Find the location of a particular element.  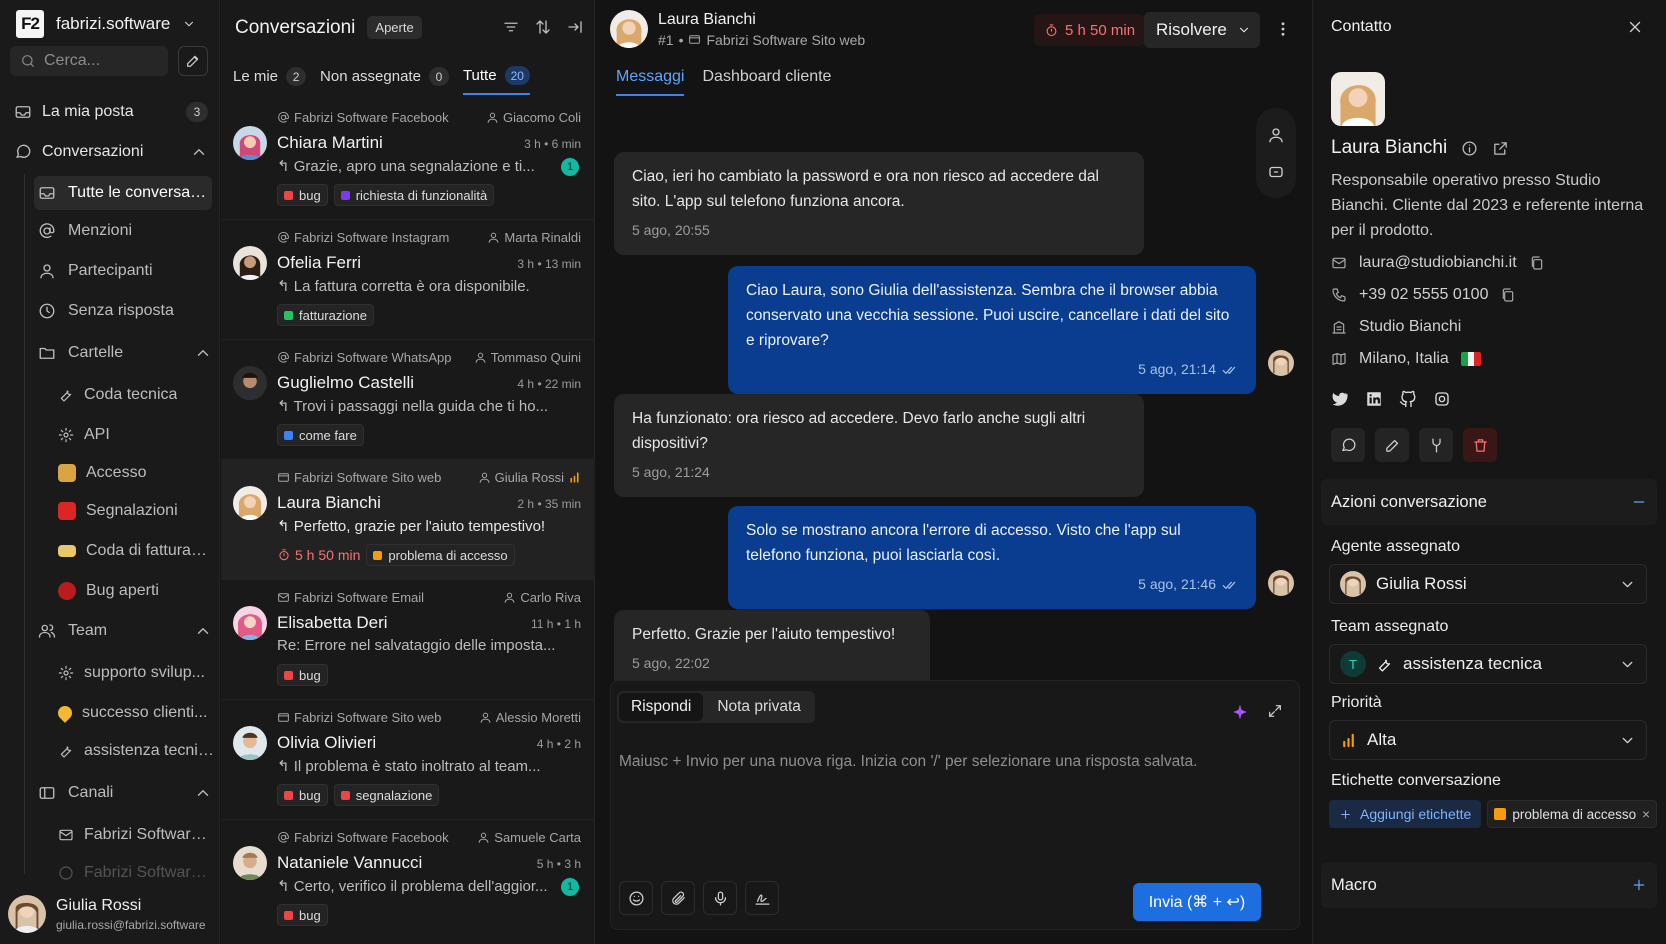

conversation-inbox: Fabrizi Software Email is located at coordinates (350, 597).